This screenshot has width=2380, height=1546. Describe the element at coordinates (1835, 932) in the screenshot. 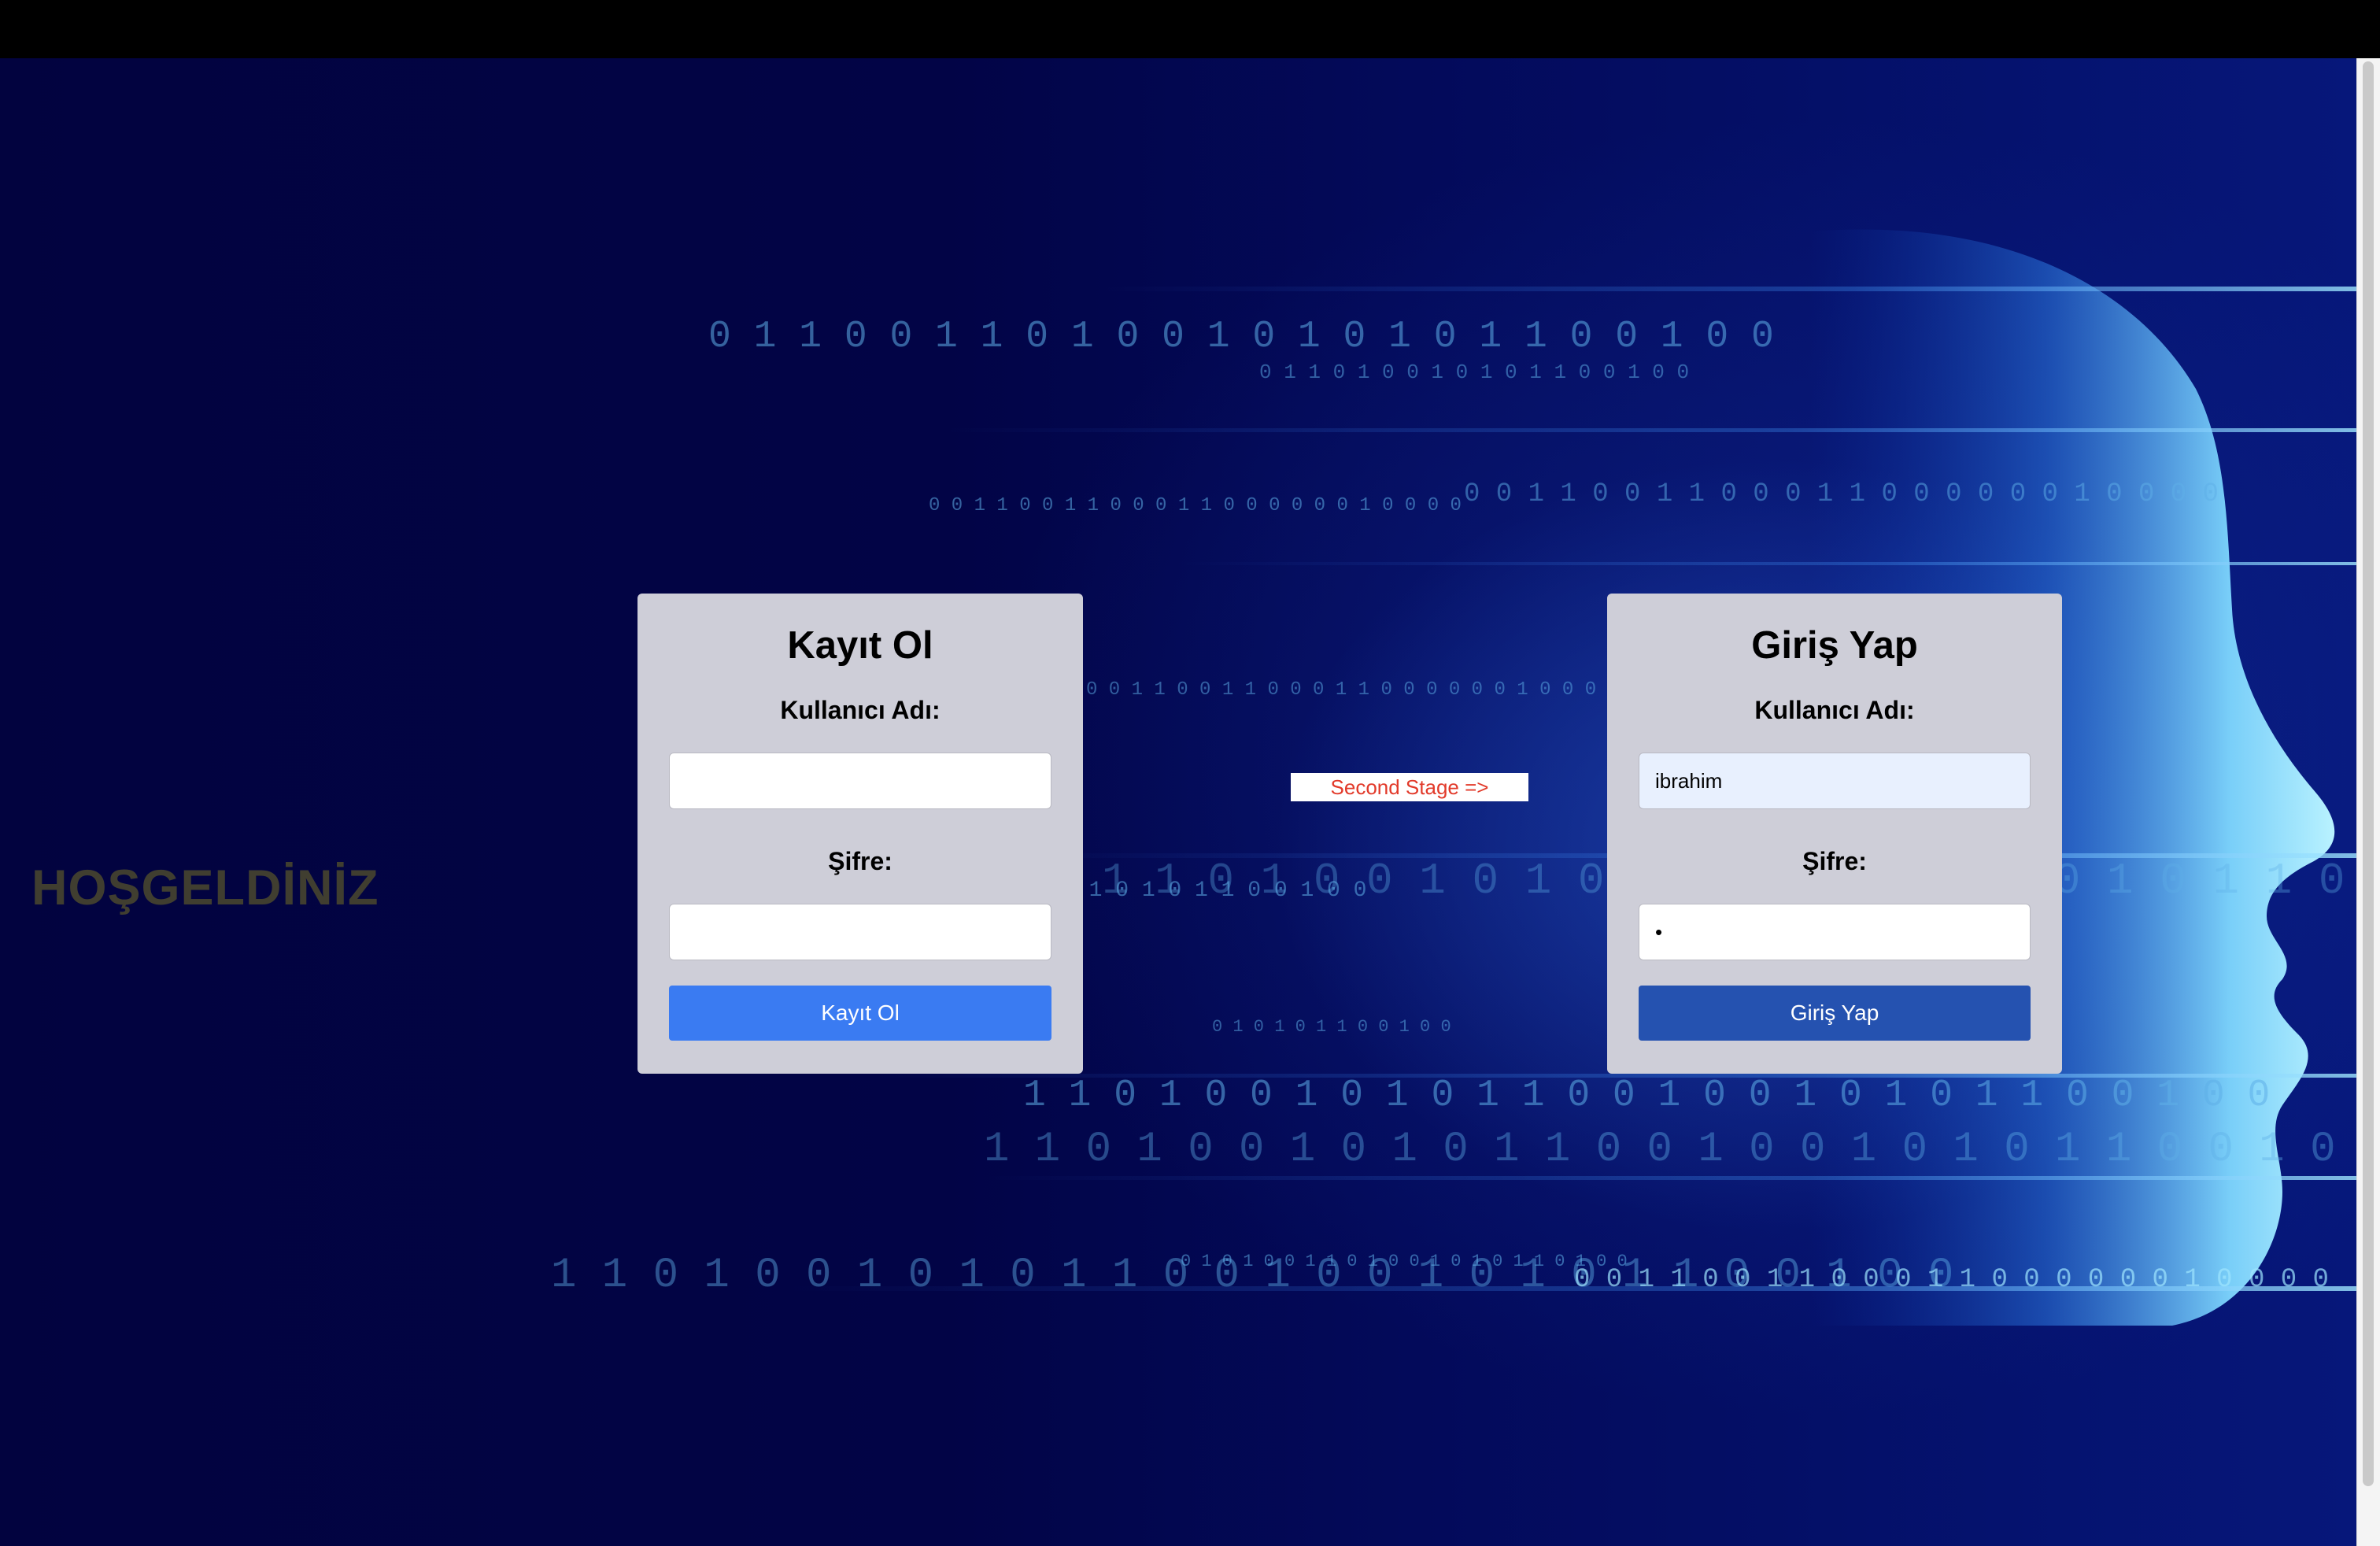

I see `login-password-input` at that location.